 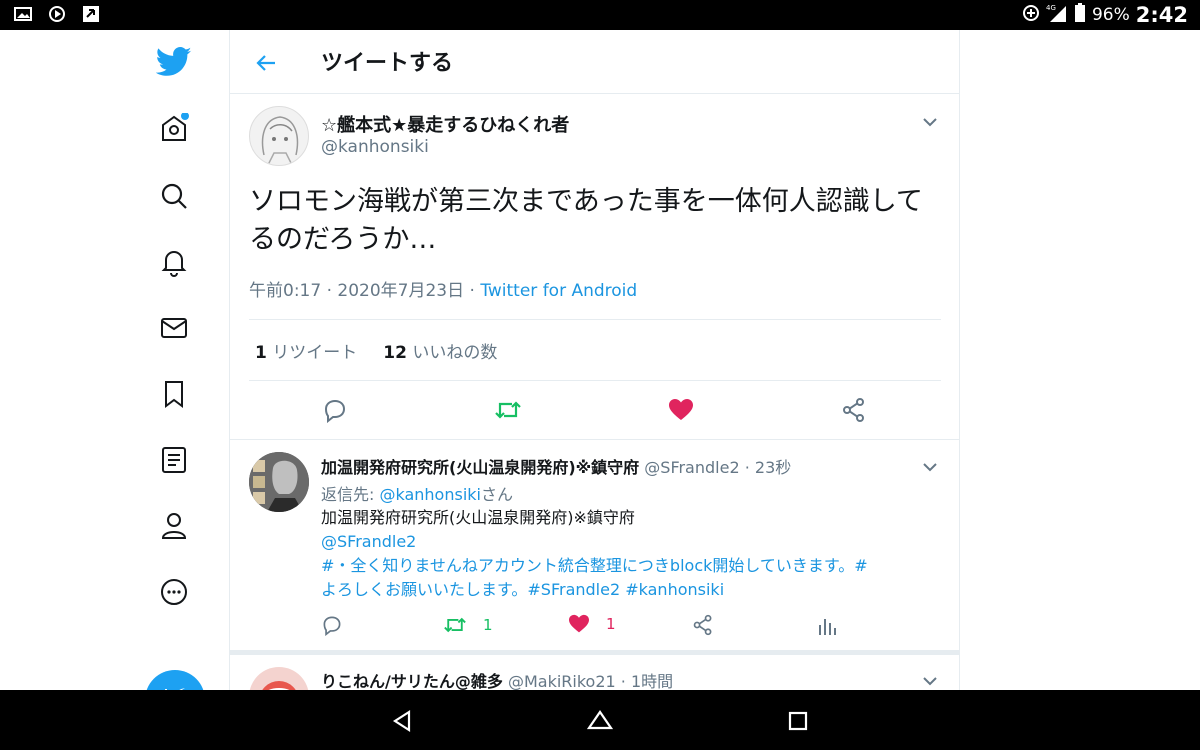 I want to click on nav-messages, so click(x=174, y=328).